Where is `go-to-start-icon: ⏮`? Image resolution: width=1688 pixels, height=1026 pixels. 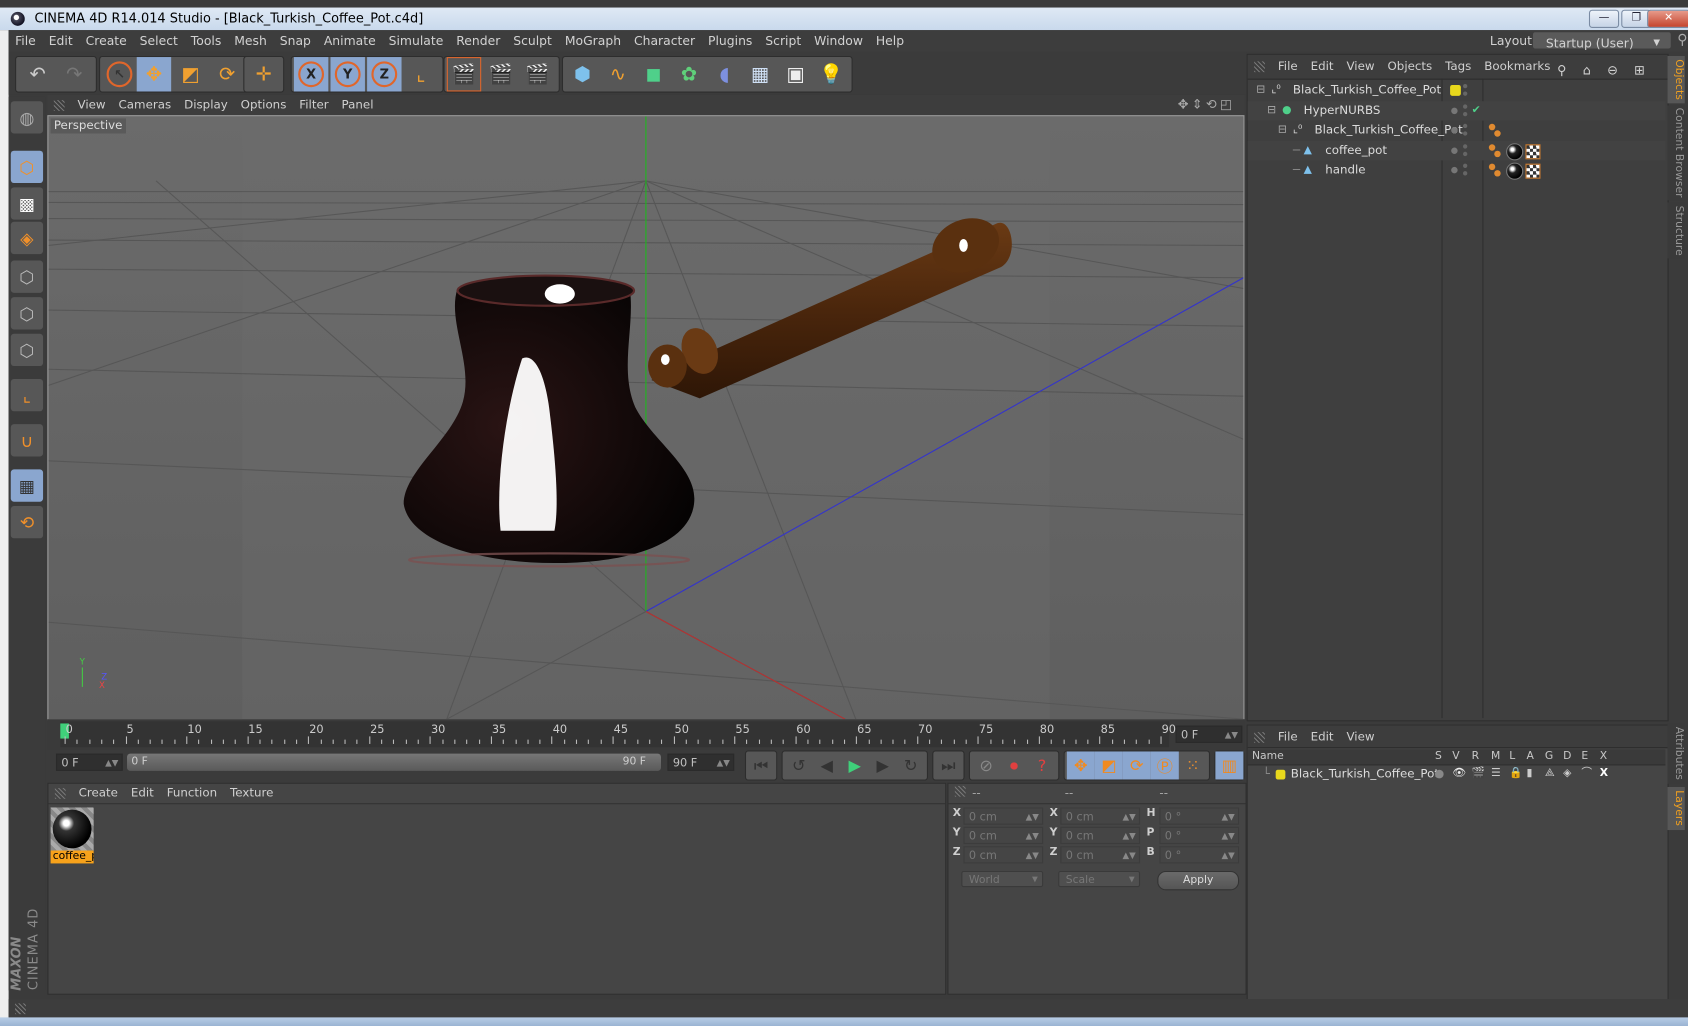
go-to-start-icon: ⏮ is located at coordinates (761, 765).